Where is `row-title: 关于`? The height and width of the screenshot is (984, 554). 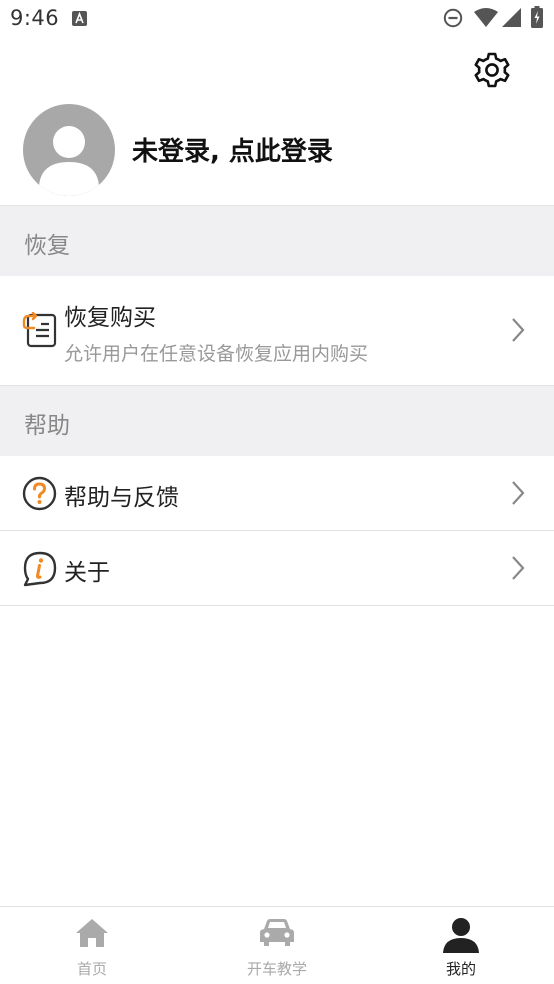 row-title: 关于 is located at coordinates (87, 573).